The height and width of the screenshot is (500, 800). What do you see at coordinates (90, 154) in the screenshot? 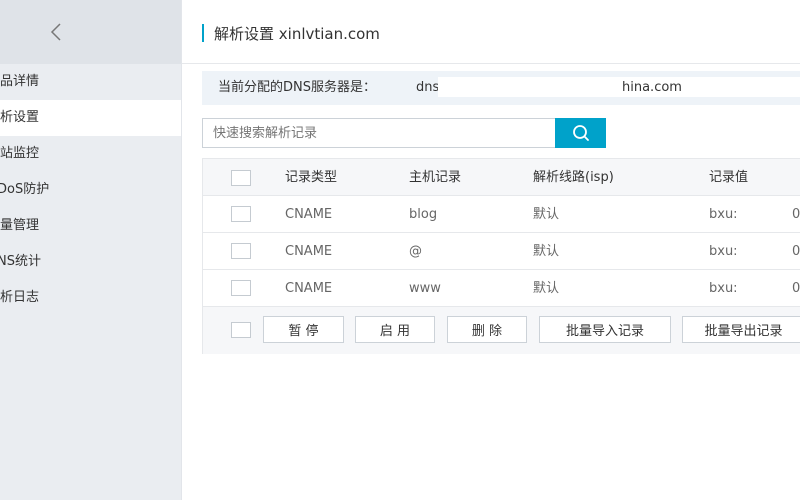
I see `sidebar-item-site-monitor: 网站监控` at bounding box center [90, 154].